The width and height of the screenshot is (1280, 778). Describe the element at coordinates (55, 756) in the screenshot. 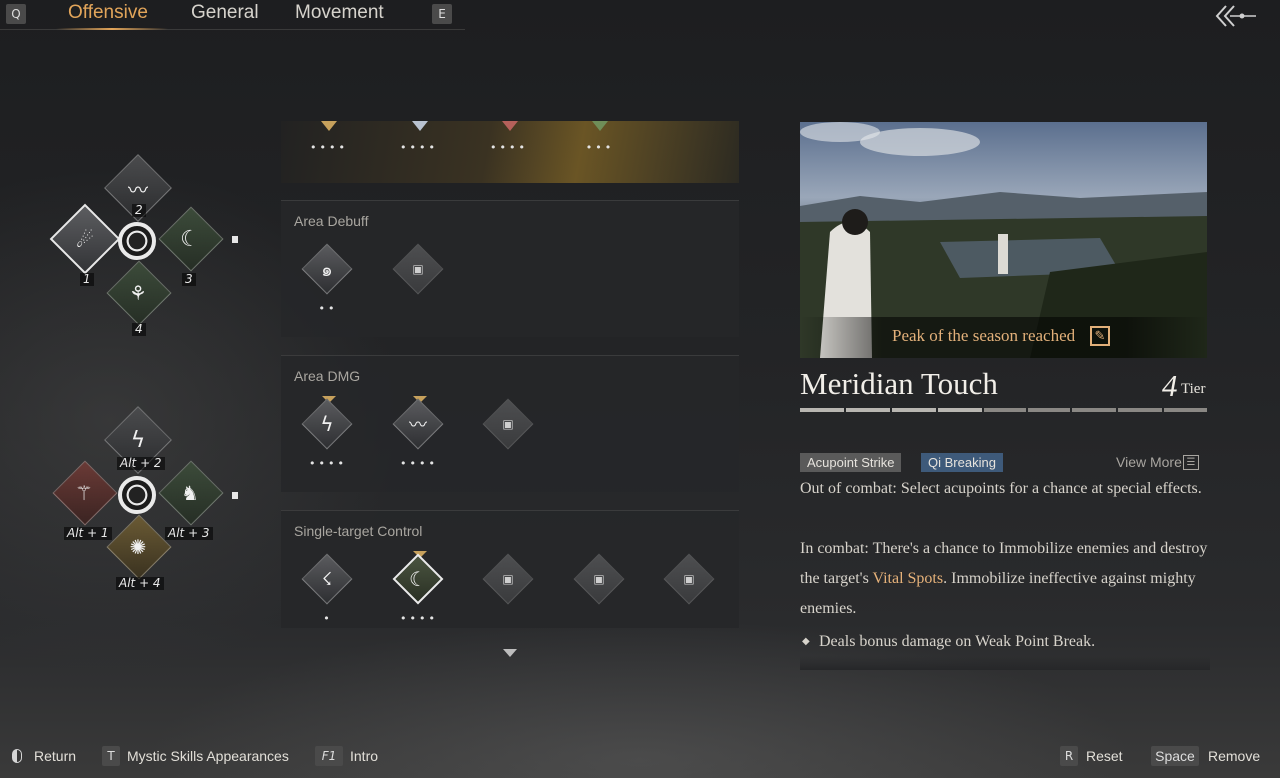

I see `return-label: Return` at that location.